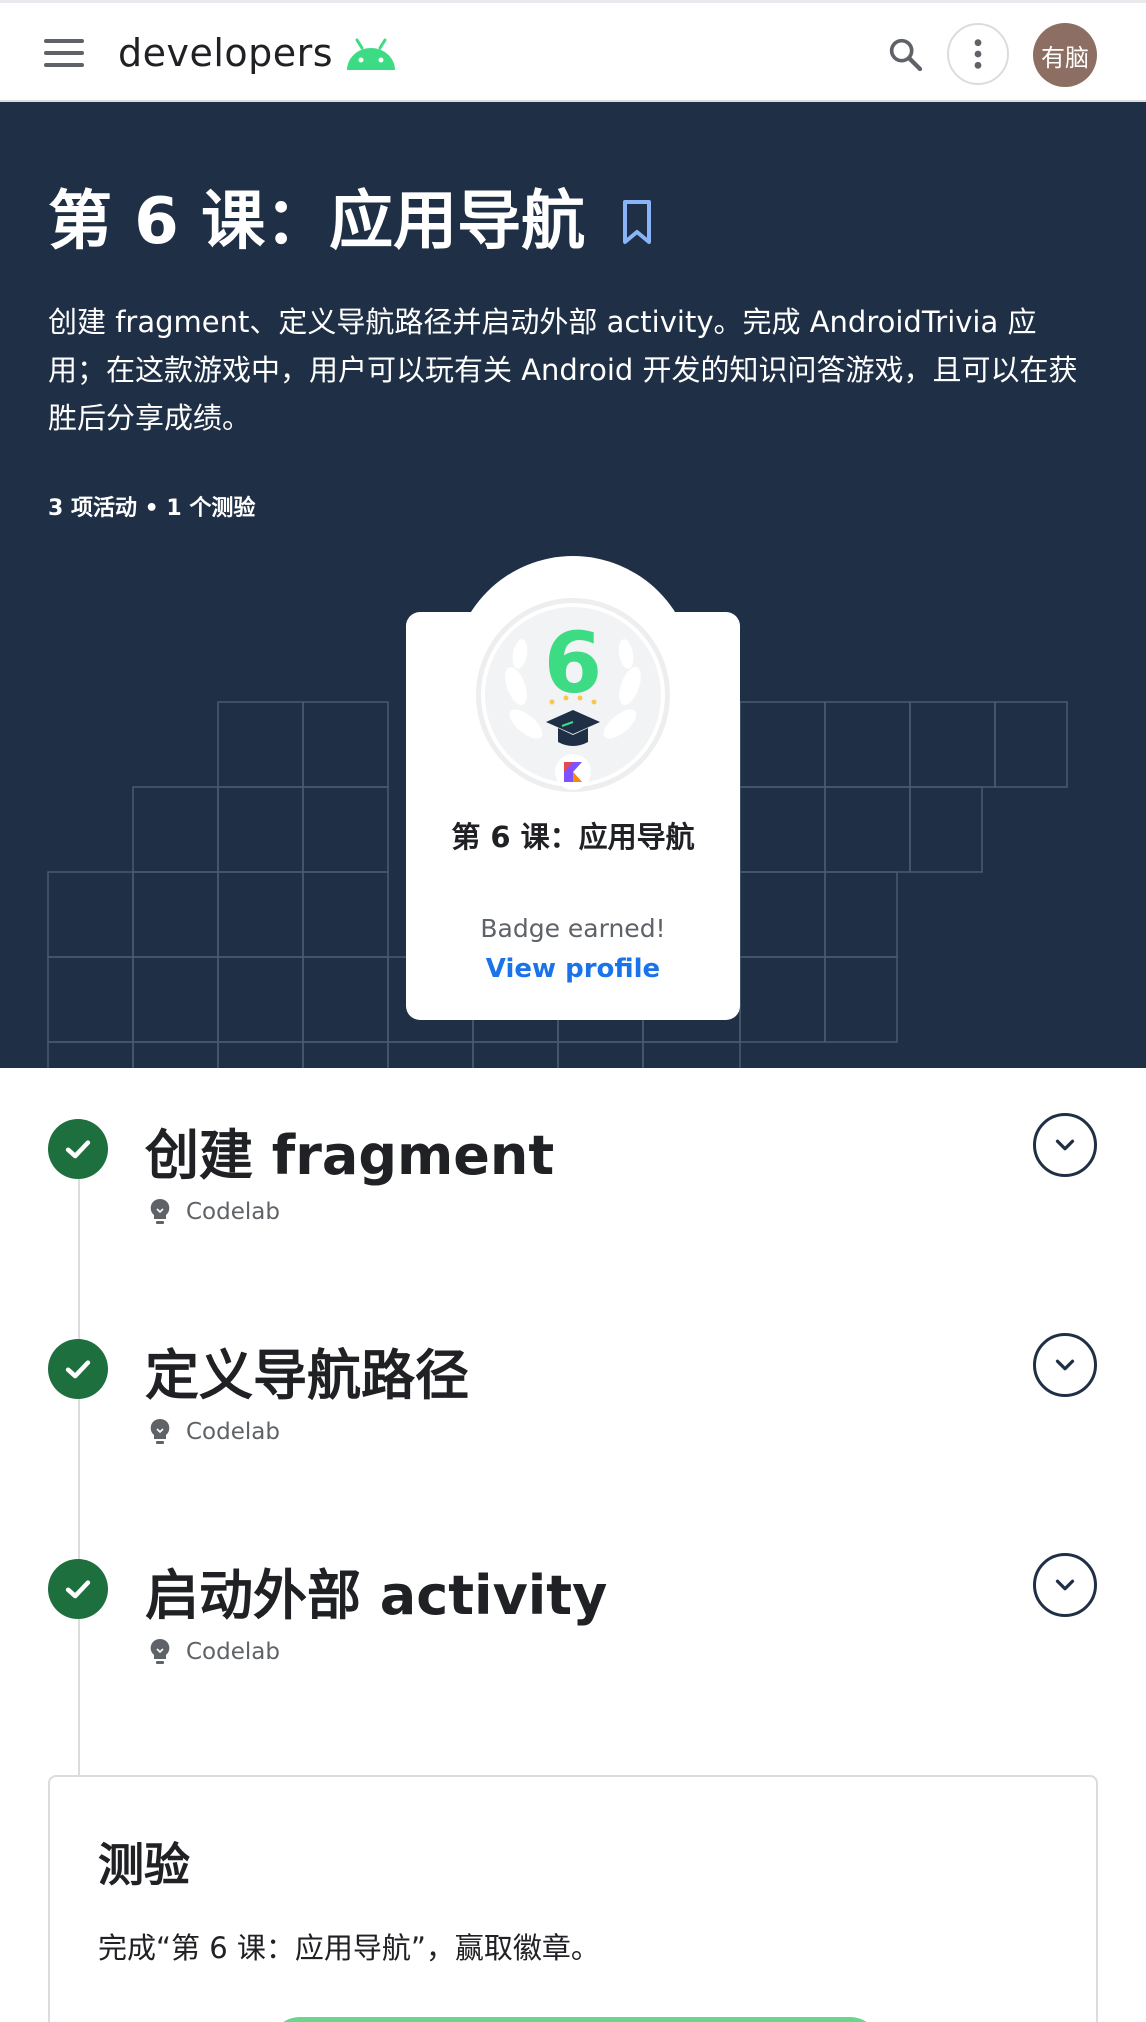  Describe the element at coordinates (573, 969) in the screenshot. I see `view-profile-link: View profile` at that location.